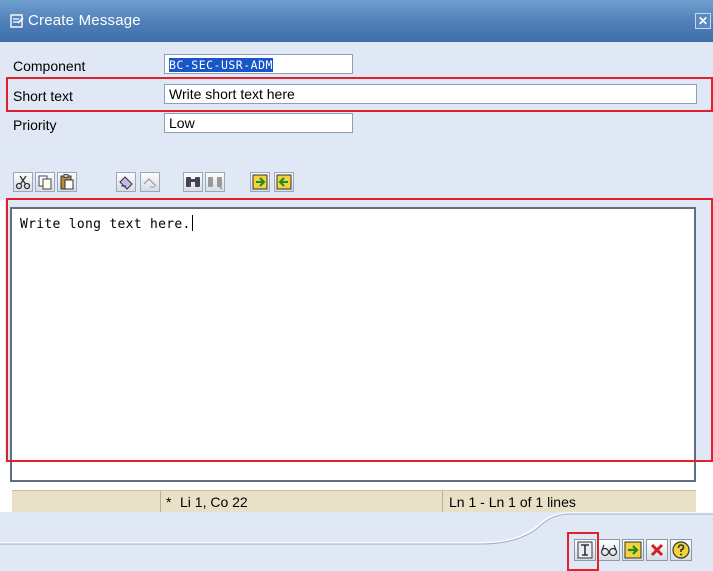 Image resolution: width=713 pixels, height=571 pixels. I want to click on redo-icon, so click(150, 183).